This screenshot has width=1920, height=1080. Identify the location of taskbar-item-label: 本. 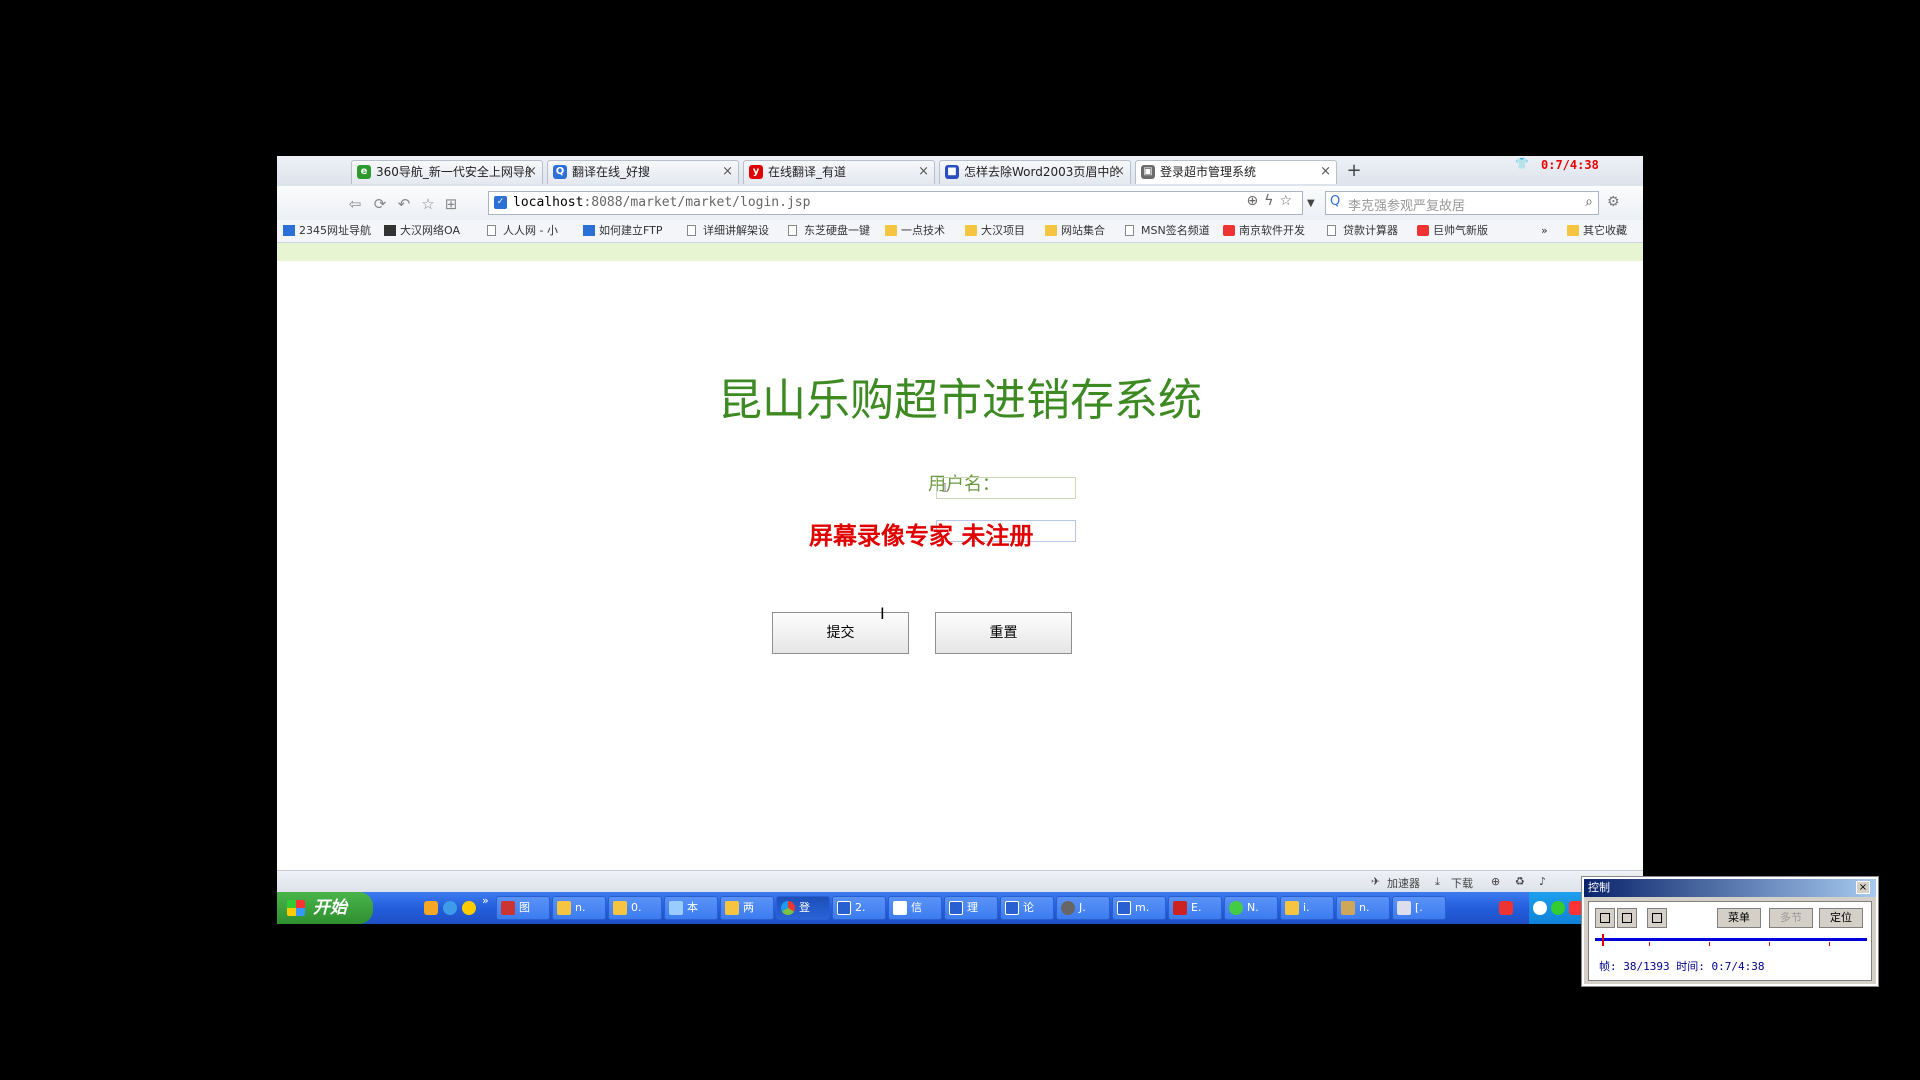
(692, 907).